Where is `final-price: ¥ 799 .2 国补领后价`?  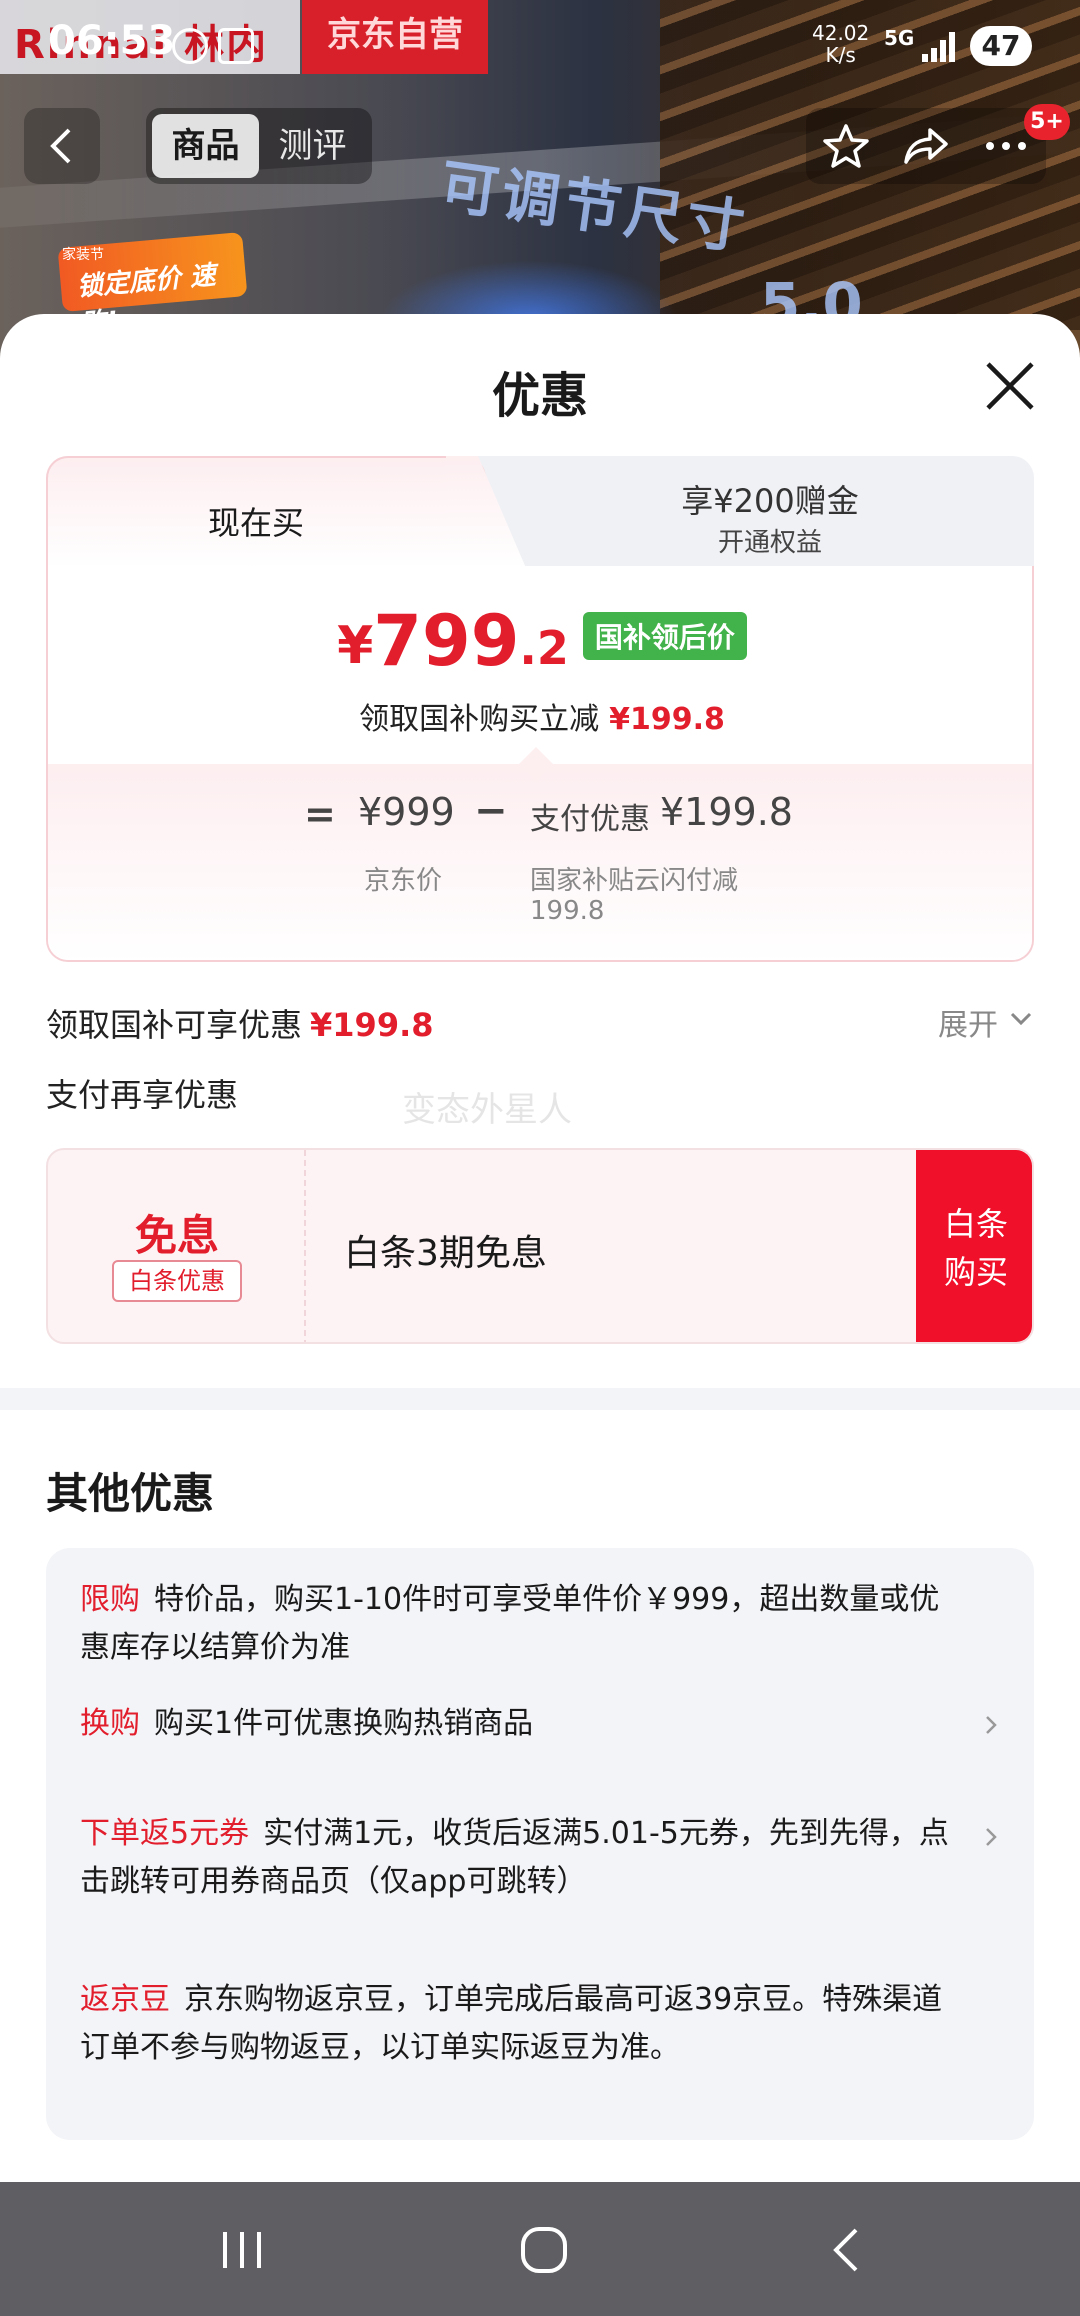 final-price: ¥ 799 .2 国补领后价 is located at coordinates (540, 641).